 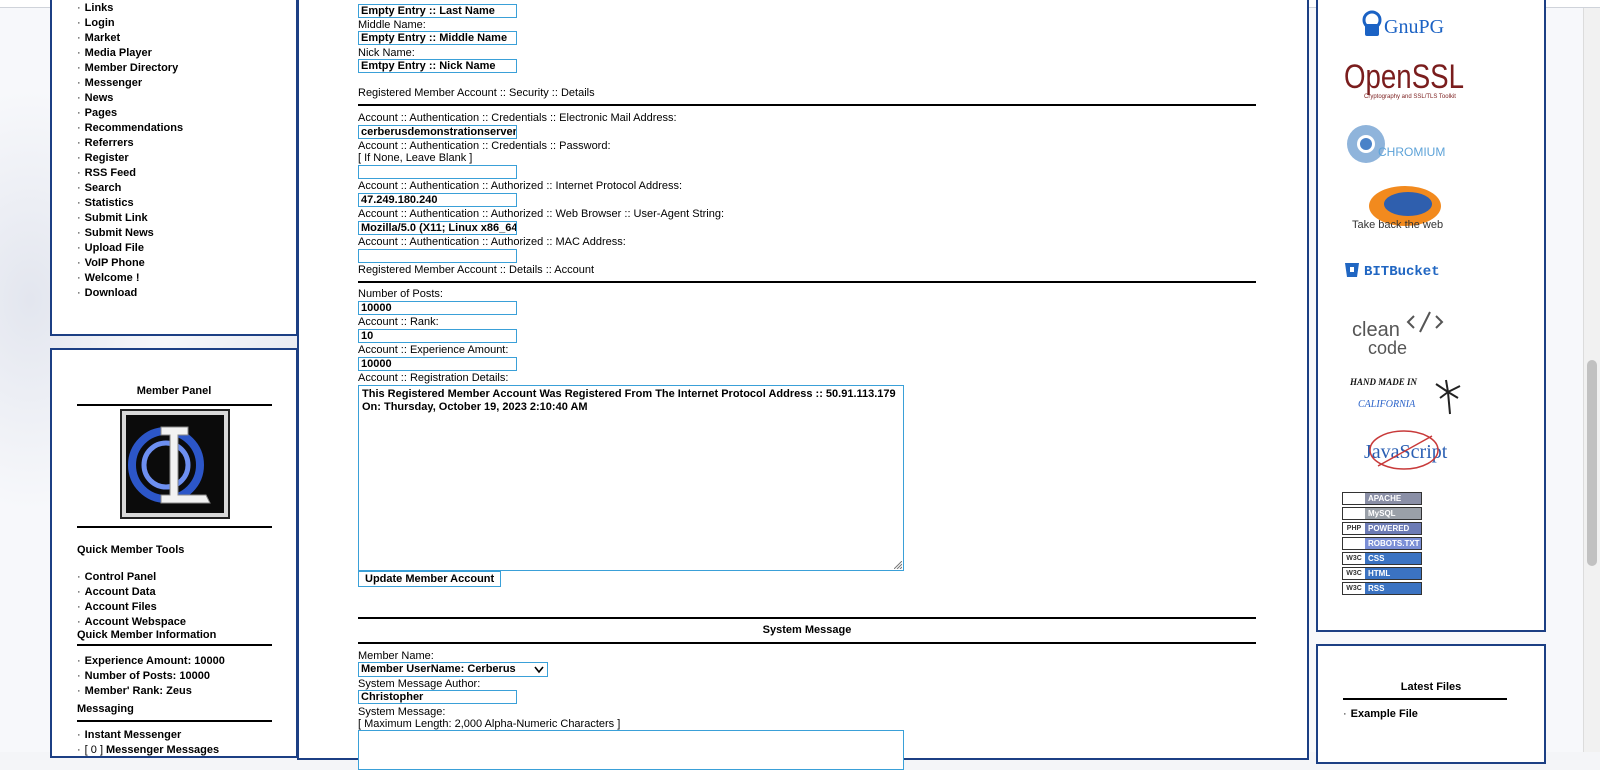 What do you see at coordinates (133, 735) in the screenshot?
I see `messaging-link: Instant Messenger` at bounding box center [133, 735].